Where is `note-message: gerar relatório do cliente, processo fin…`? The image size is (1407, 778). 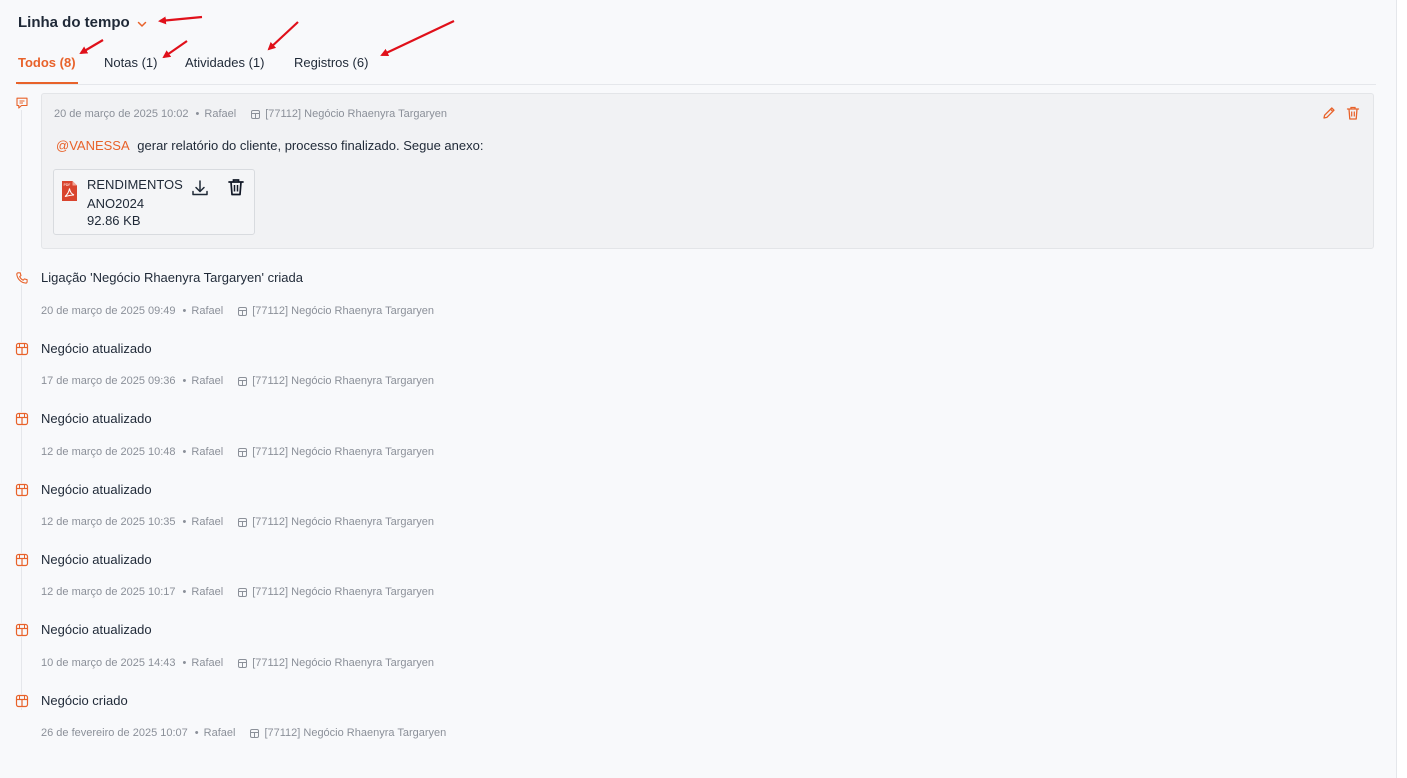 note-message: gerar relatório do cliente, processo fin… is located at coordinates (310, 145).